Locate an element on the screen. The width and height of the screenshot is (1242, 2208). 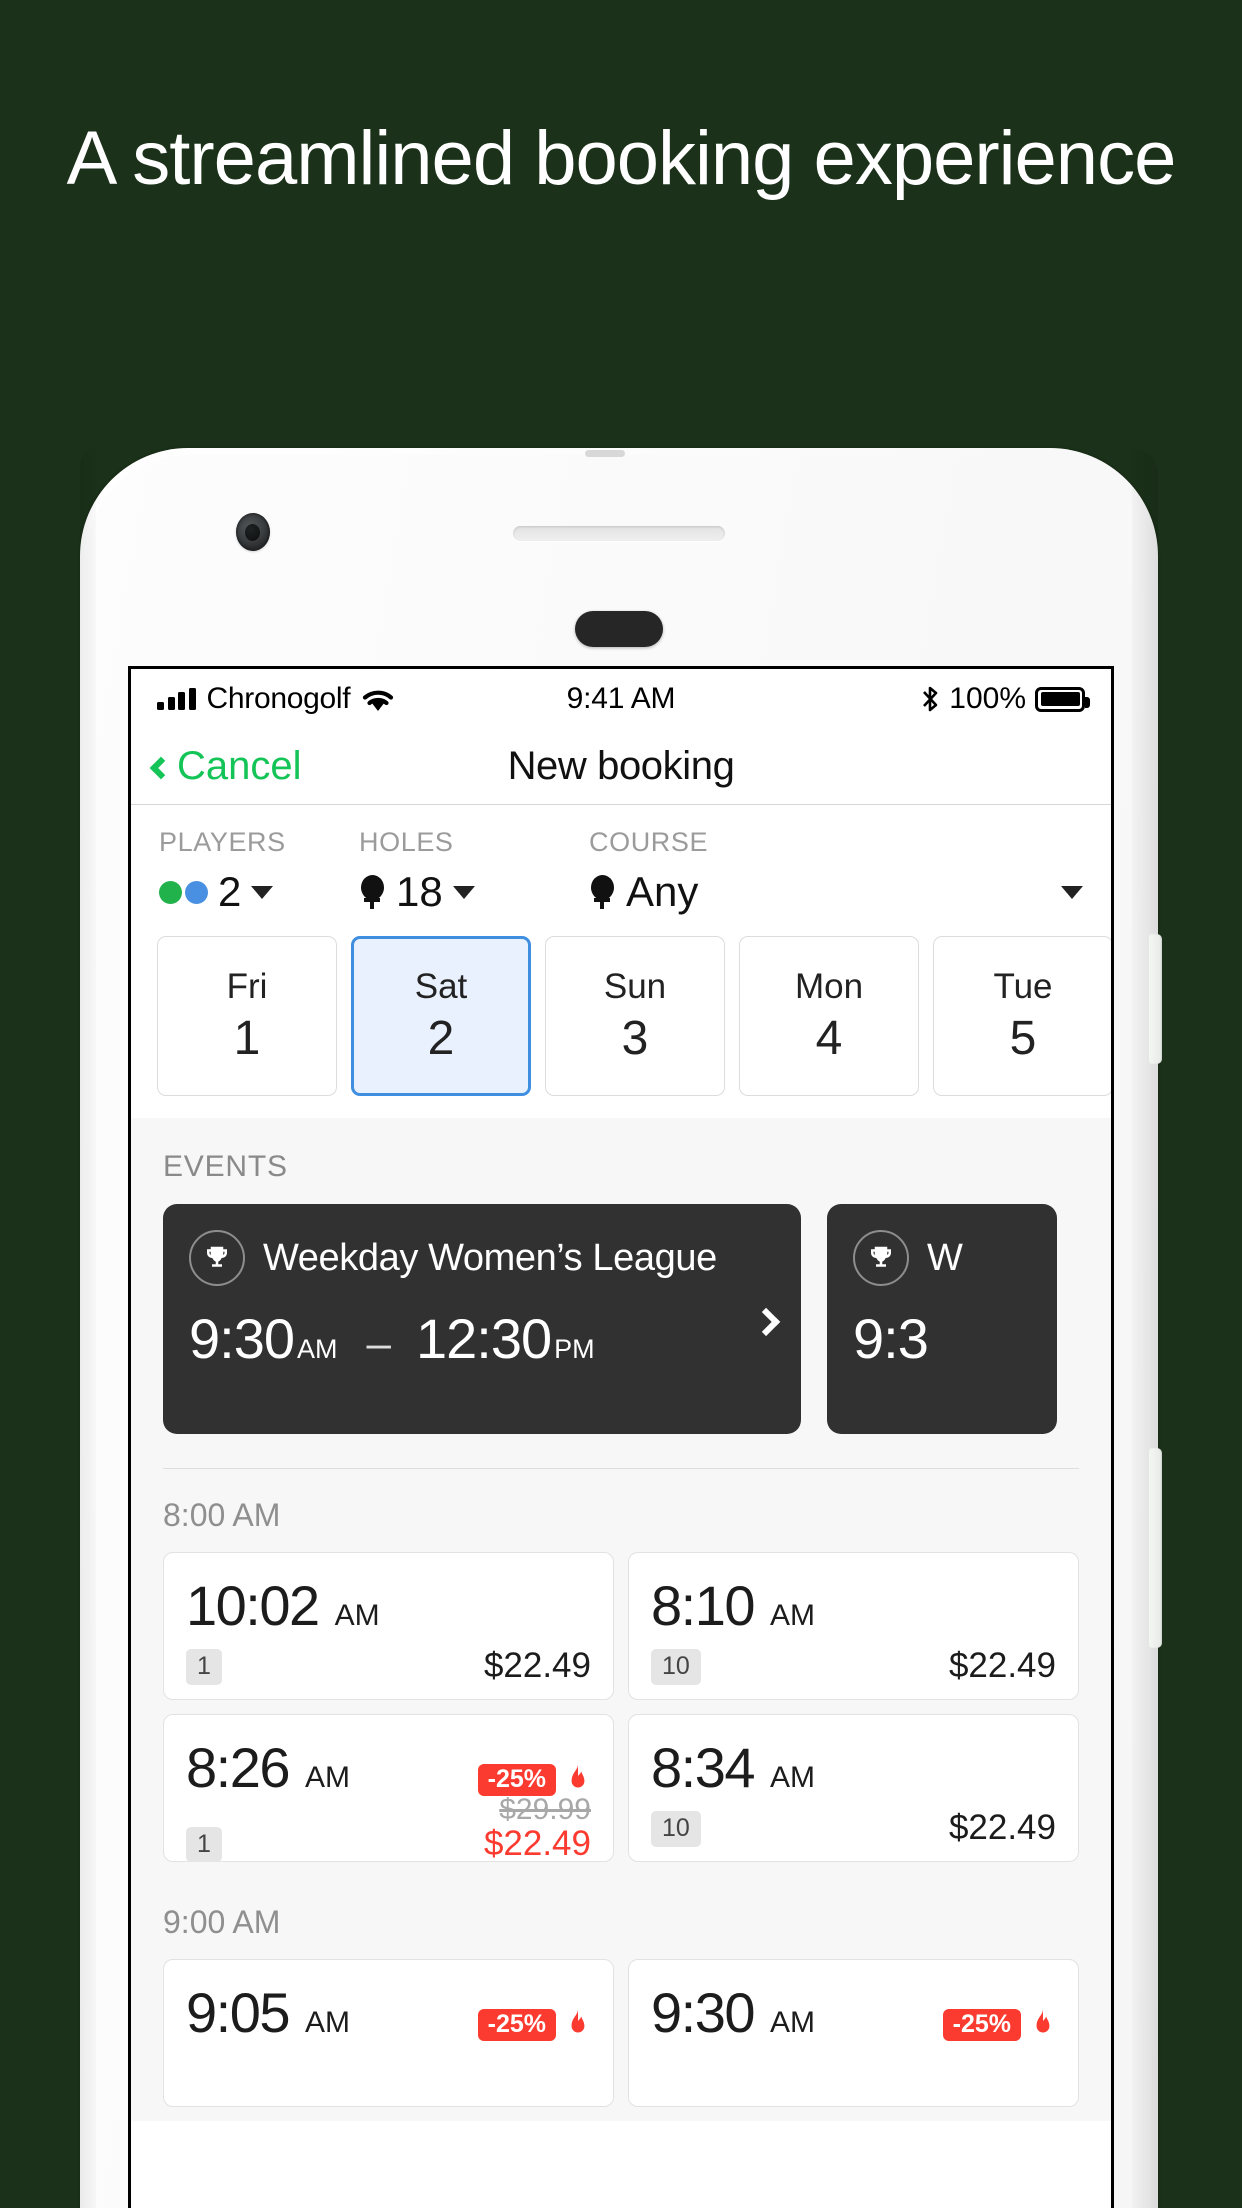
battery-percent-label: 100% is located at coordinates (988, 698).